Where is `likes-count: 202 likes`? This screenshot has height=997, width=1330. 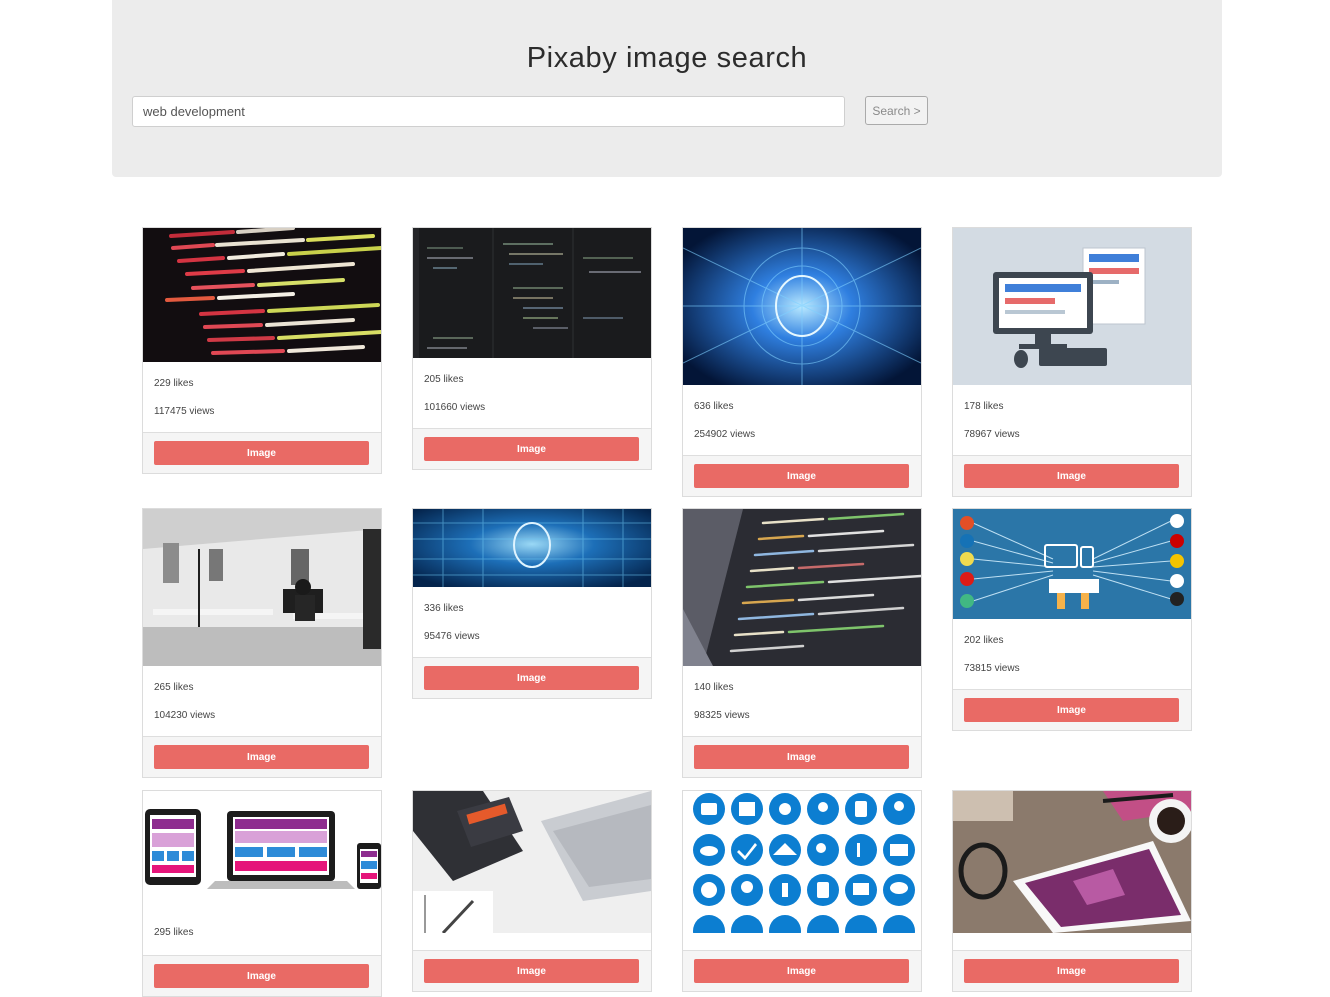 likes-count: 202 likes is located at coordinates (984, 640).